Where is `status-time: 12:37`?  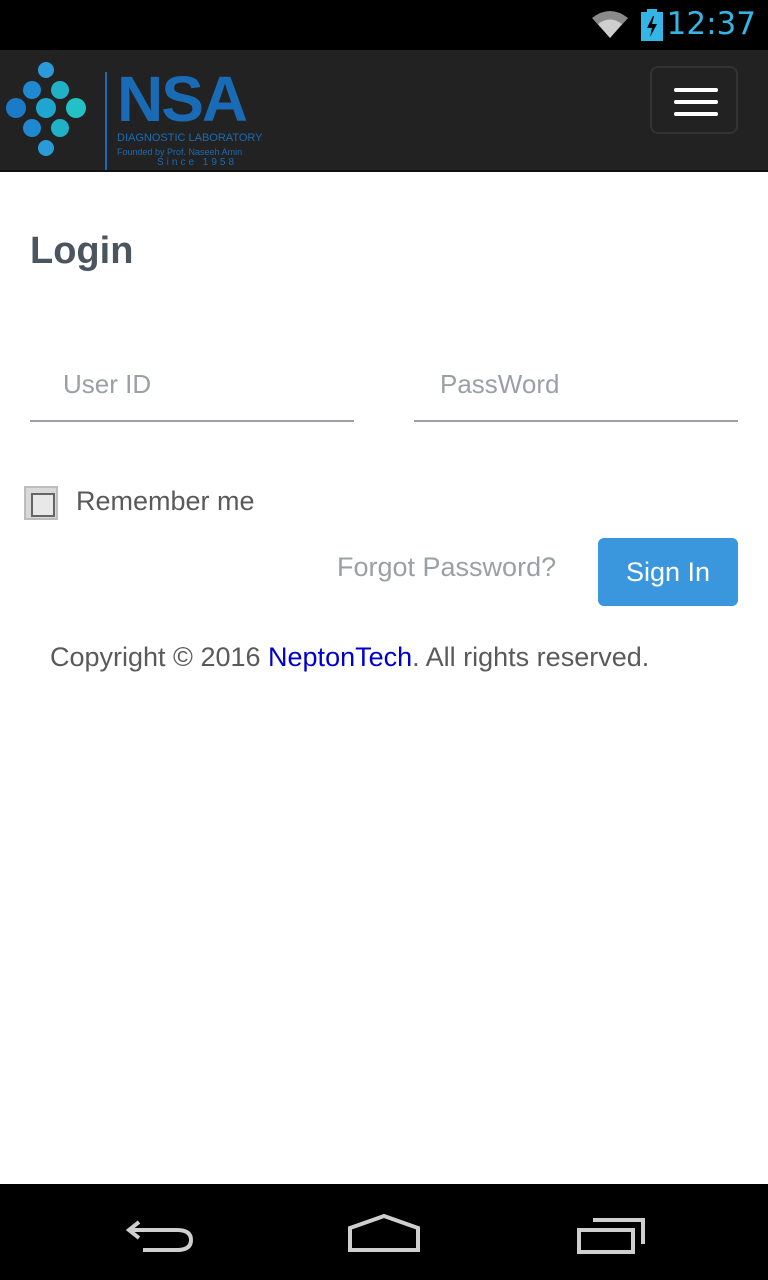 status-time: 12:37 is located at coordinates (711, 24).